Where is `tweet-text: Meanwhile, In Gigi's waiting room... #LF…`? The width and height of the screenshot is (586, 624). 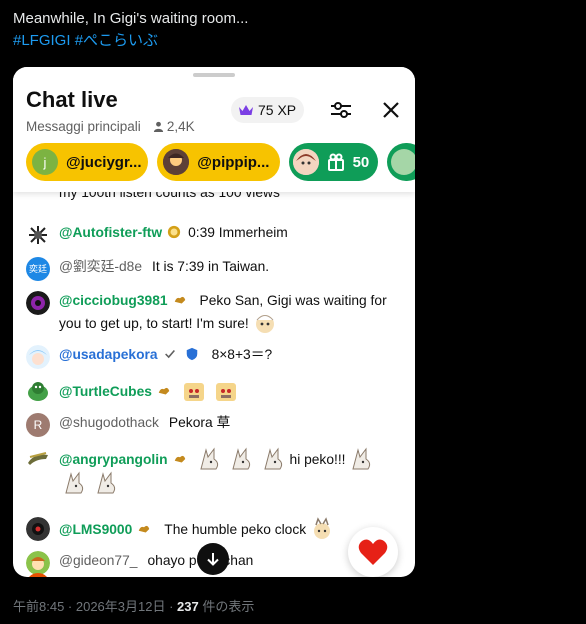
tweet-text: Meanwhile, In Gigi's waiting room... #LF… is located at coordinates (130, 30).